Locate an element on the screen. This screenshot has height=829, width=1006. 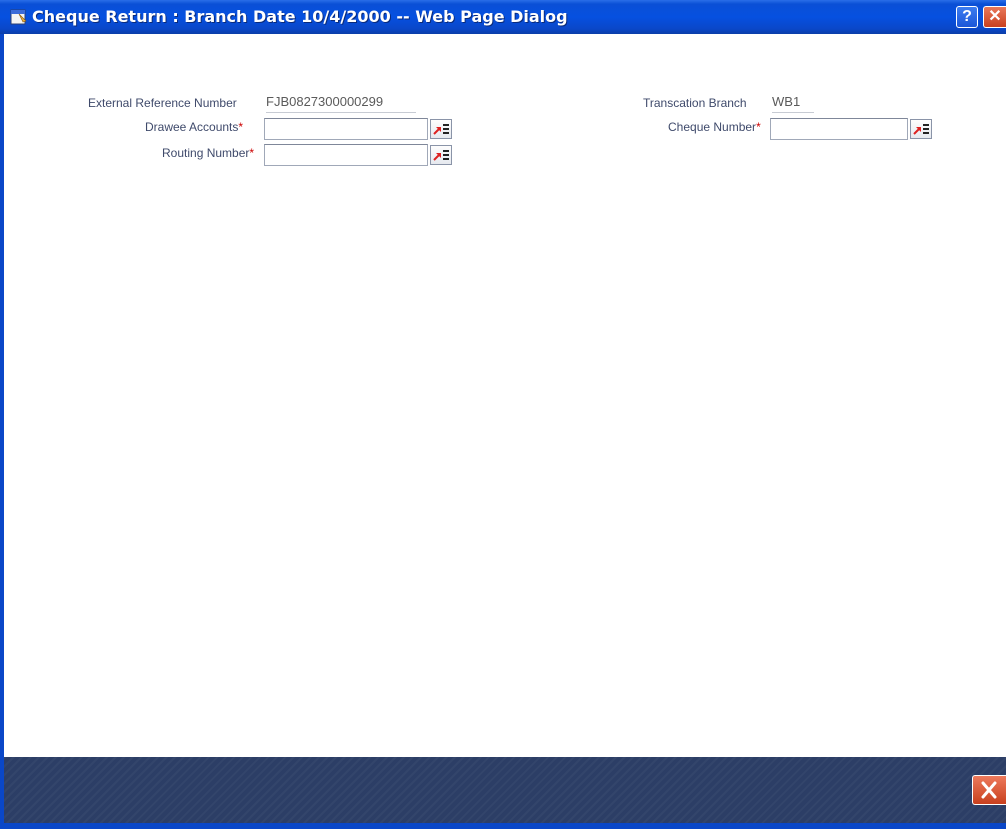
cheque-number-label: Cheque Number* is located at coordinates (714, 127).